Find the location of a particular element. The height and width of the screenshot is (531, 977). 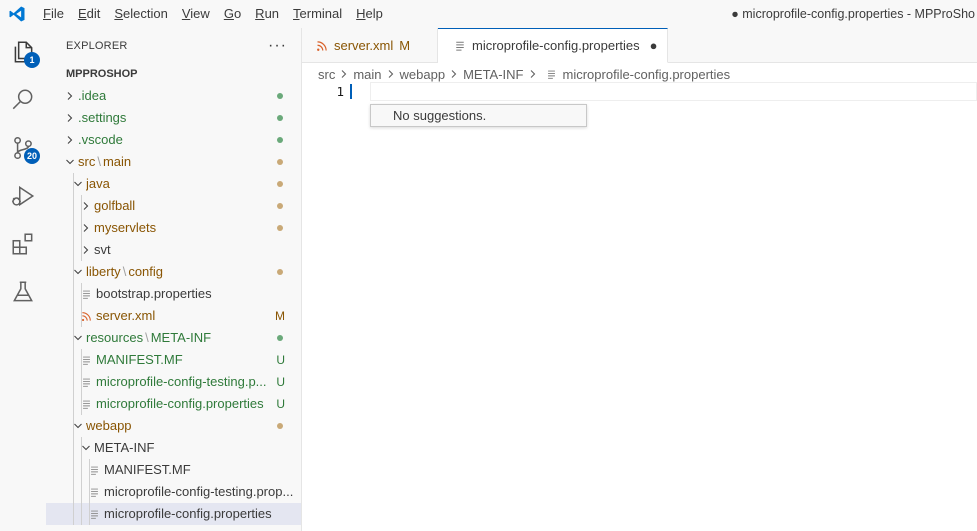

tree-item: microprofile-config.properties U is located at coordinates (173, 404).